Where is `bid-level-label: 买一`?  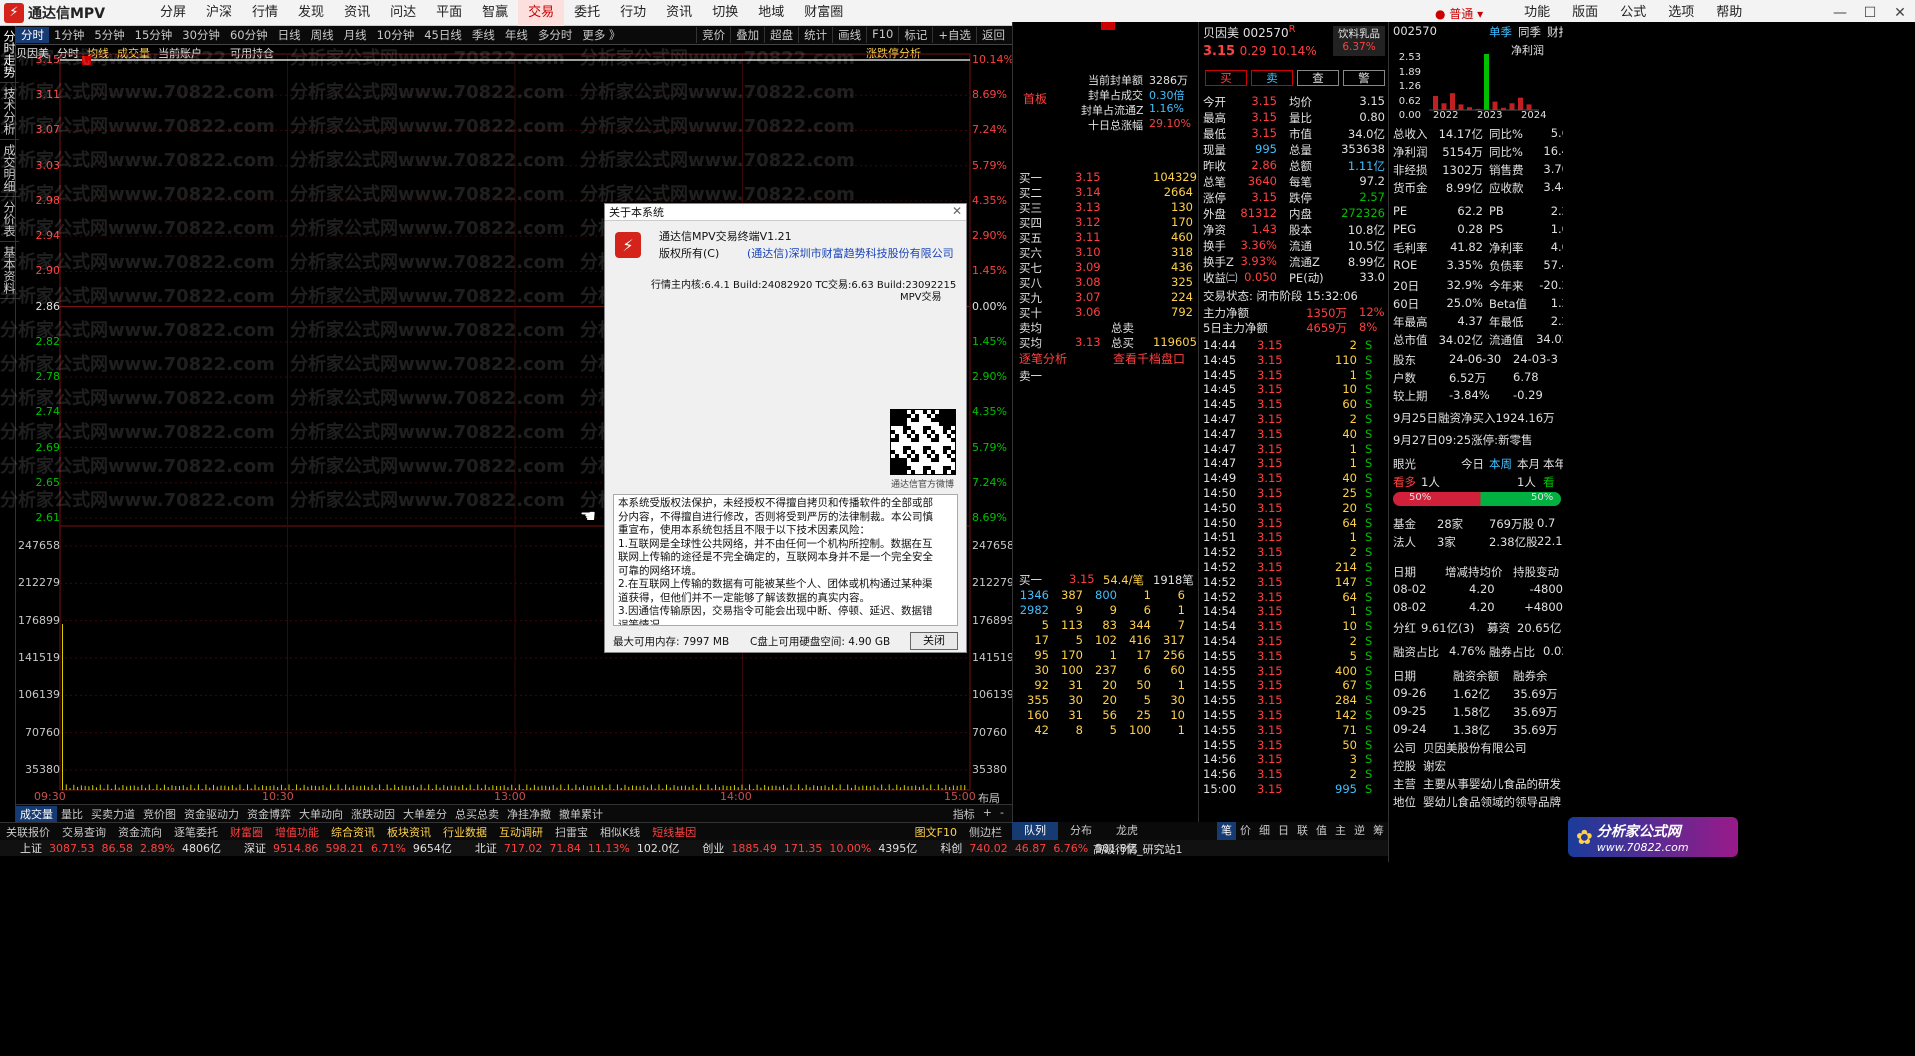
bid-level-label: 买一 is located at coordinates (1030, 178).